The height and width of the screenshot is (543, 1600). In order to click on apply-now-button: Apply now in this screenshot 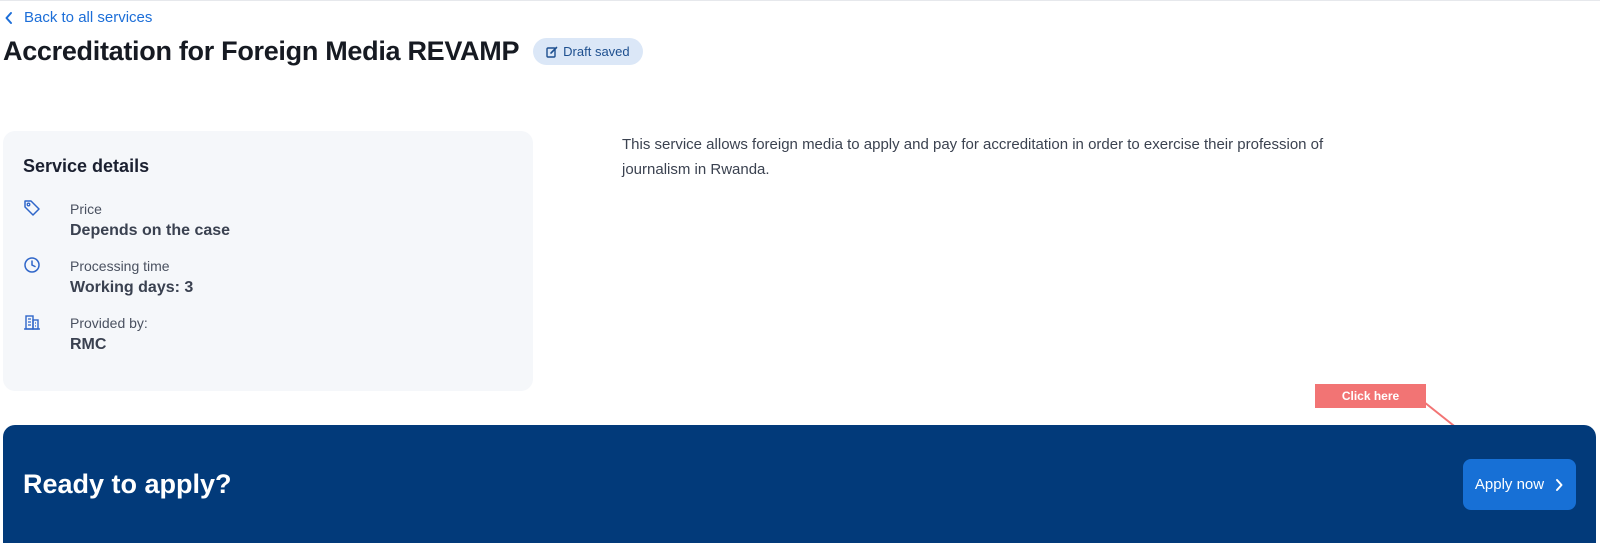, I will do `click(1519, 484)`.